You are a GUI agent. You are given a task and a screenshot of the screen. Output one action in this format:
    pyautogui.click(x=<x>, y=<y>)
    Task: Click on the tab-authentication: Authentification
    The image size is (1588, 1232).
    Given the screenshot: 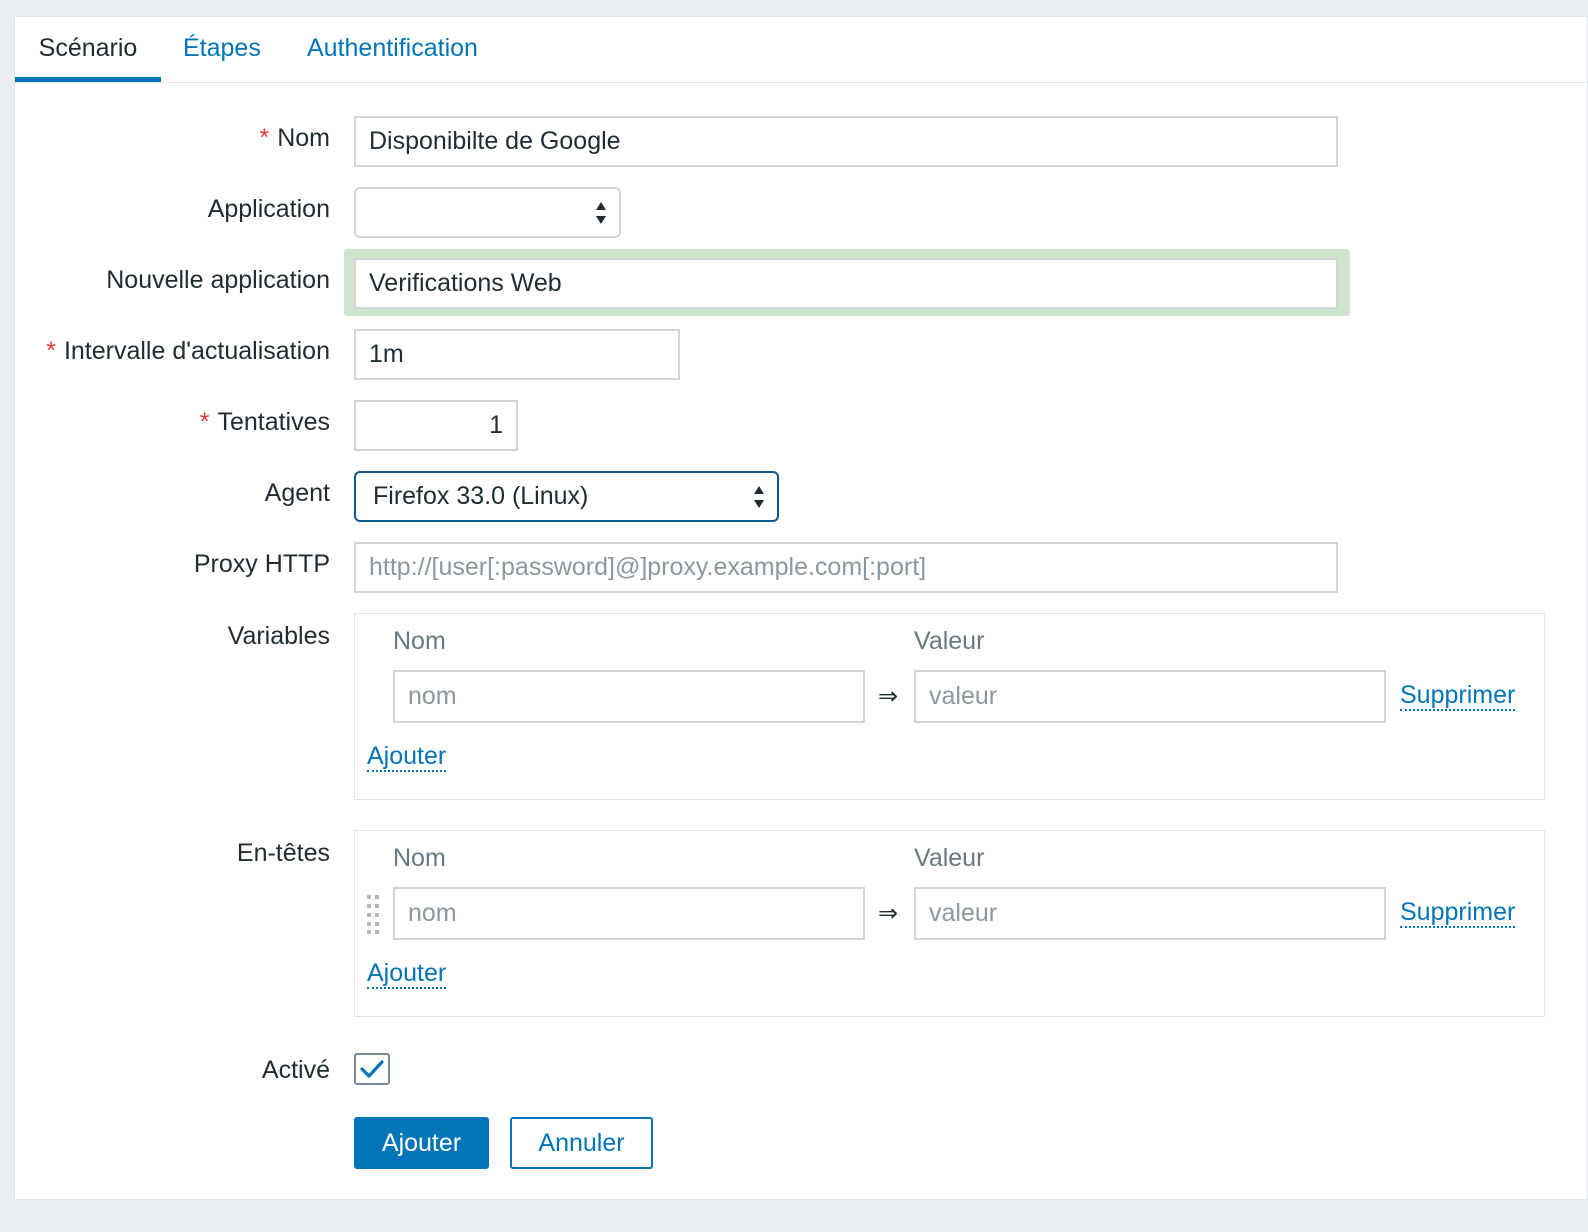 What is the action you would take?
    pyautogui.click(x=392, y=49)
    